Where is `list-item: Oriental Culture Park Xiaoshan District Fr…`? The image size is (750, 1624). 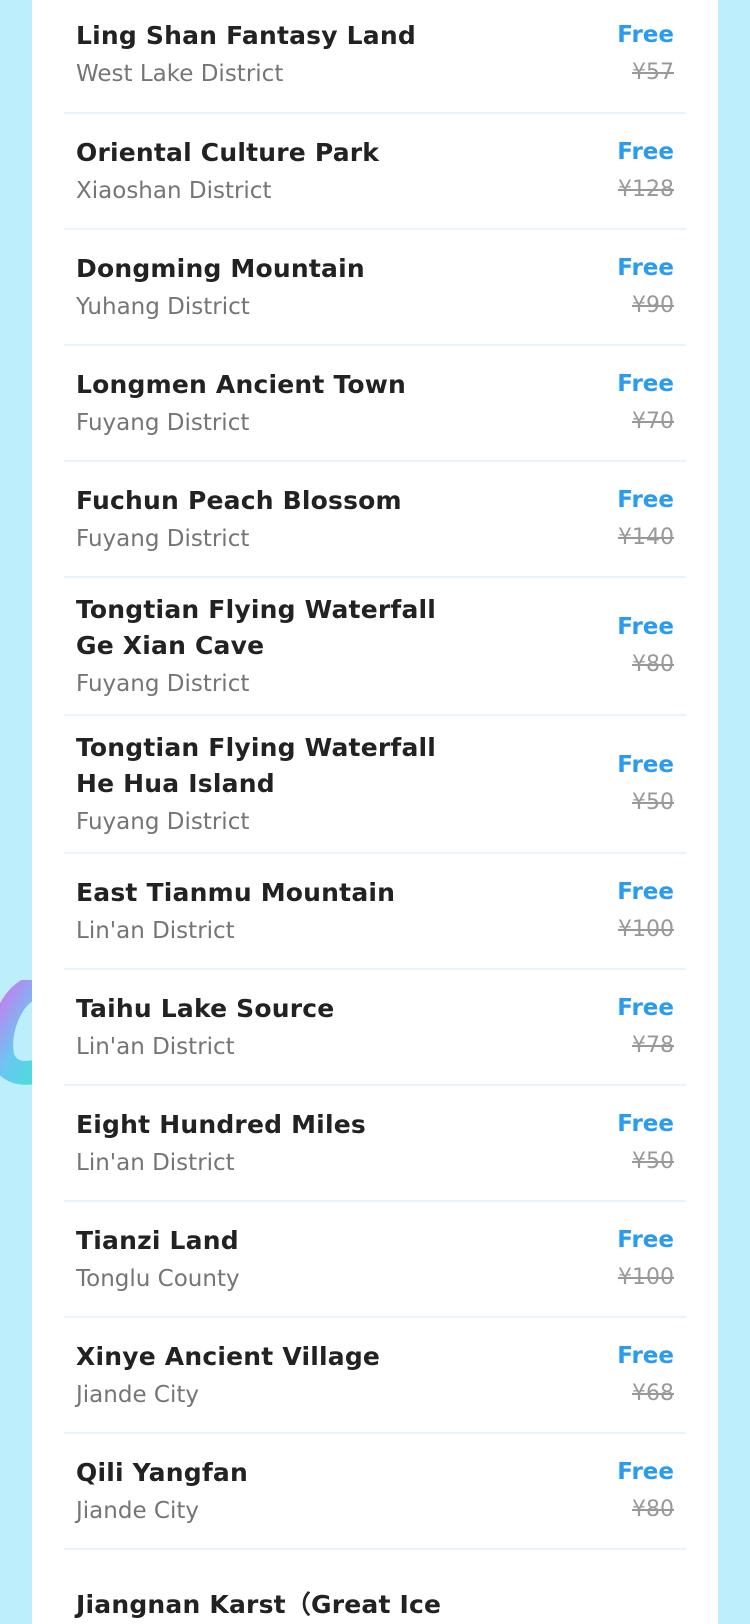
list-item: Oriental Culture Park Xiaoshan District Fr… is located at coordinates (375, 172).